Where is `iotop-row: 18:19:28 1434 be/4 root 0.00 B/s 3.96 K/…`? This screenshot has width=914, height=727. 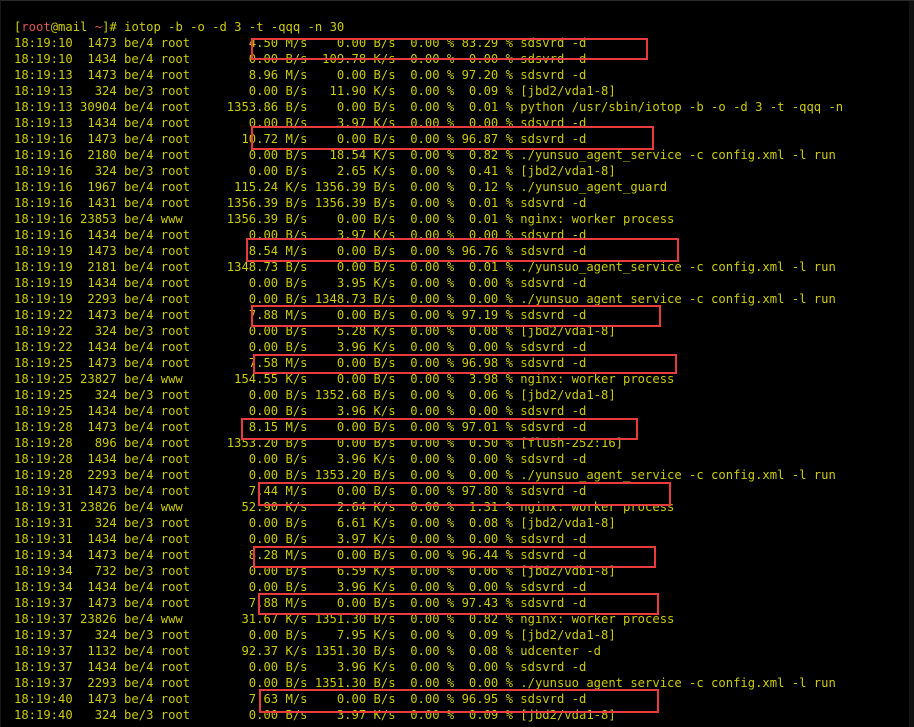
iotop-row: 18:19:28 1434 be/4 root 0.00 B/s 3.96 K/… is located at coordinates (300, 459).